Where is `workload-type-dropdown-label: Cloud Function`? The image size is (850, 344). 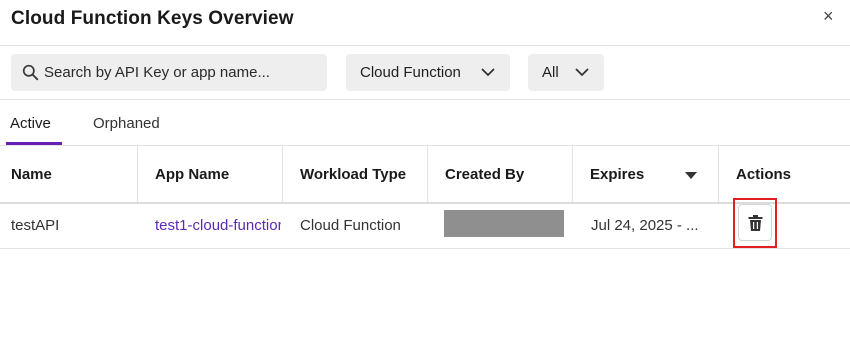
workload-type-dropdown-label: Cloud Function is located at coordinates (410, 72).